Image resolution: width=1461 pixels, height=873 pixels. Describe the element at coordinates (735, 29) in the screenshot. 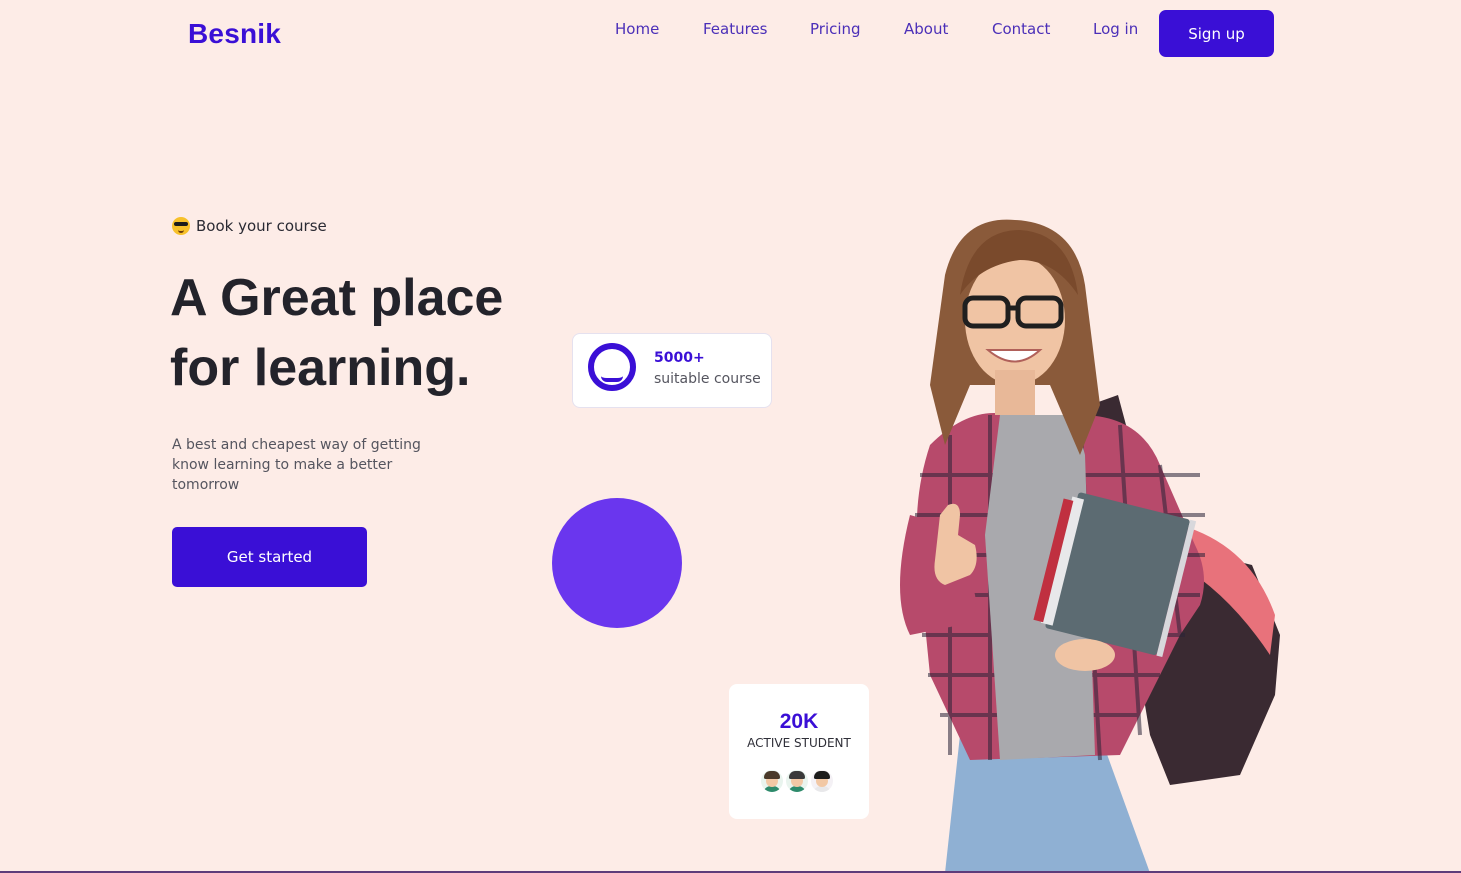

I see `nav-features: Features` at that location.